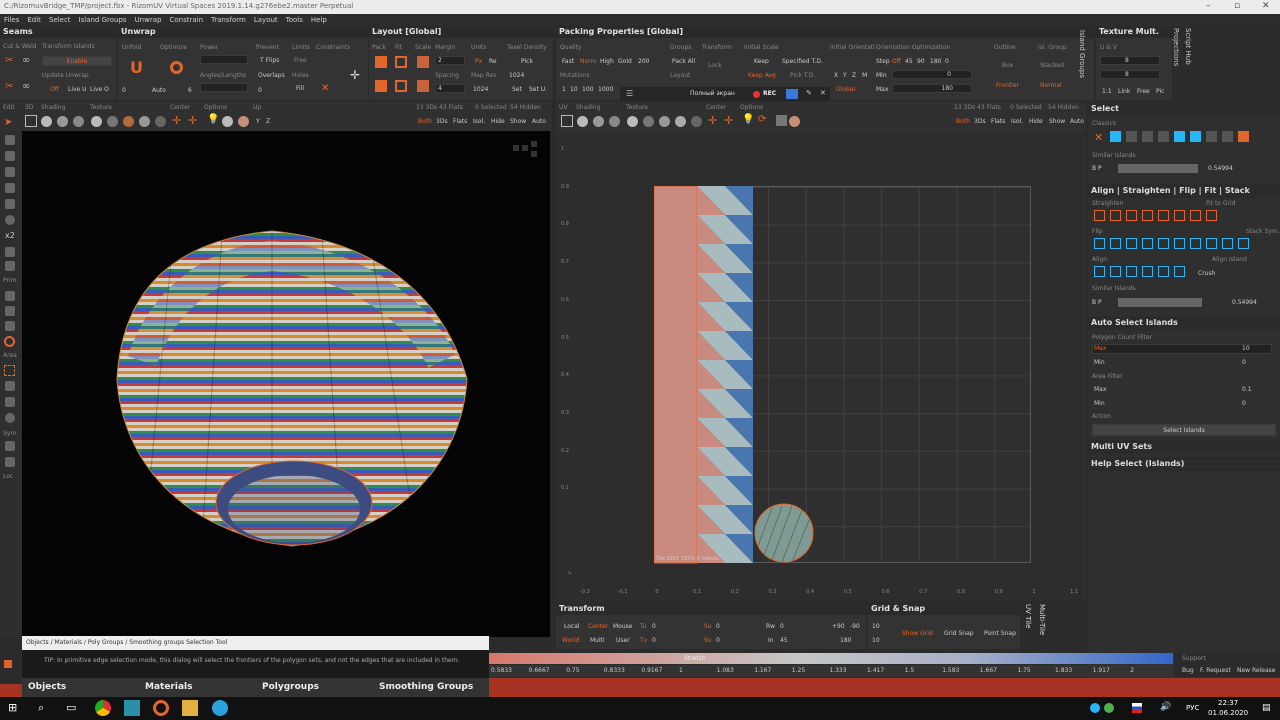 This screenshot has width=1280, height=720. Describe the element at coordinates (836, 75) in the screenshot. I see `axis-x-toggle: X` at that location.